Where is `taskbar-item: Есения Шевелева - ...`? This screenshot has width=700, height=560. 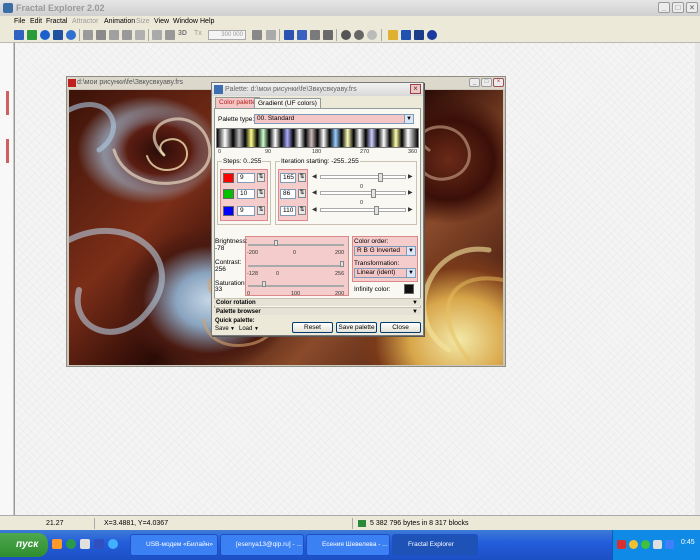
taskbar-item: Есения Шевелева - ... is located at coordinates (348, 545).